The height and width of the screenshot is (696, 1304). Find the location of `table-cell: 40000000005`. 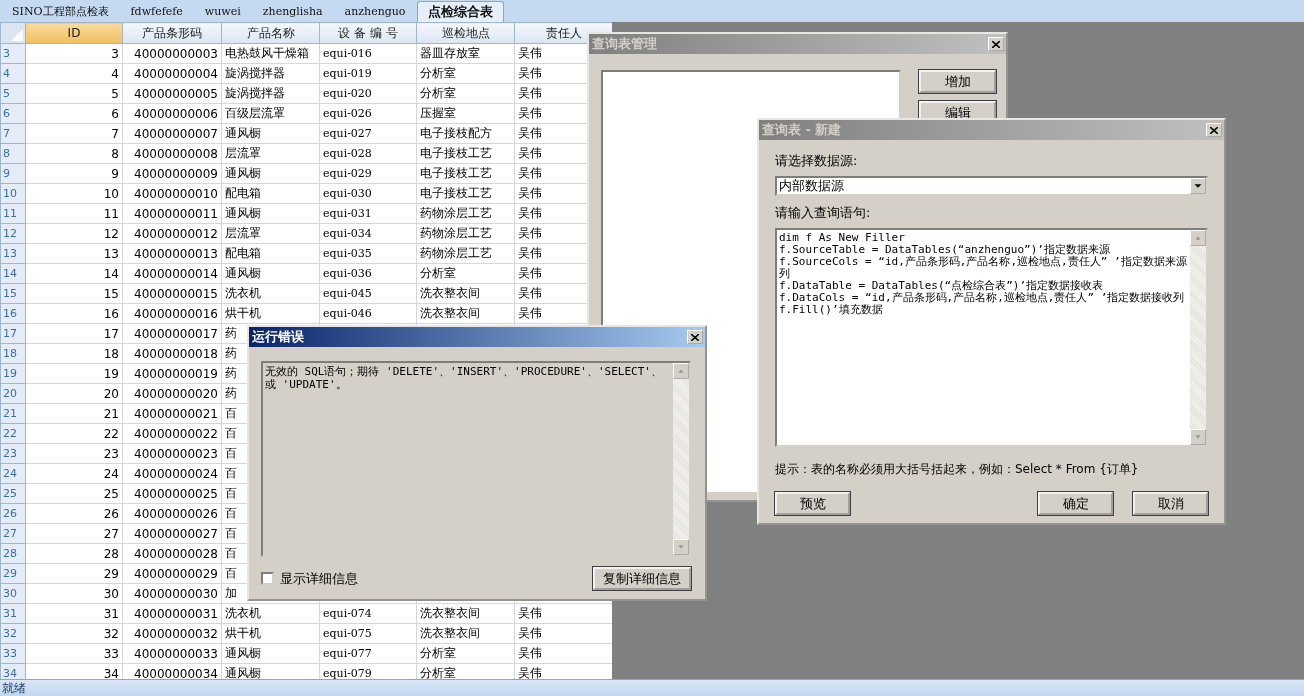

table-cell: 40000000005 is located at coordinates (172, 93).